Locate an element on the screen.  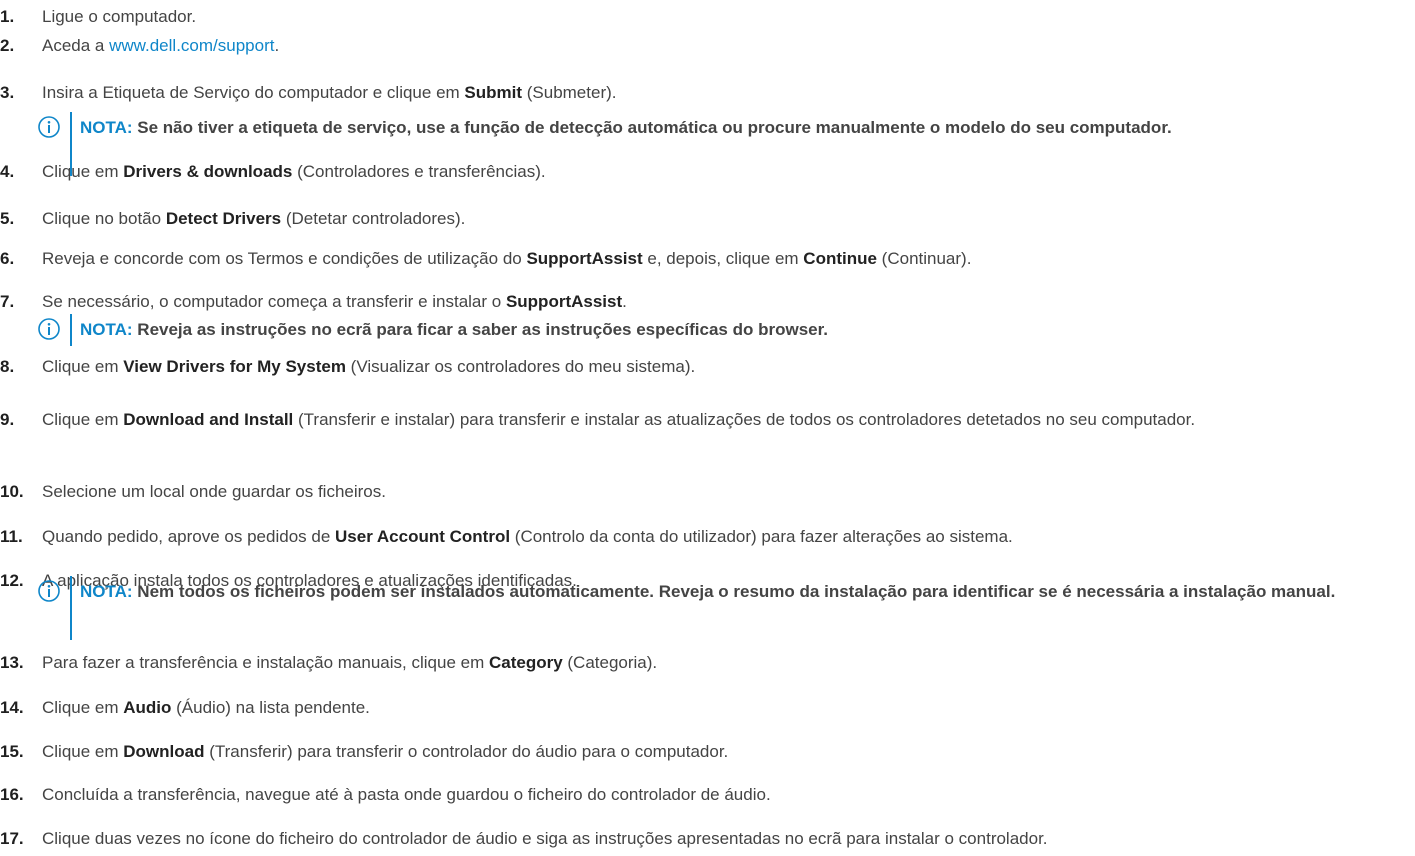
step-number: 12. is located at coordinates (12, 580).